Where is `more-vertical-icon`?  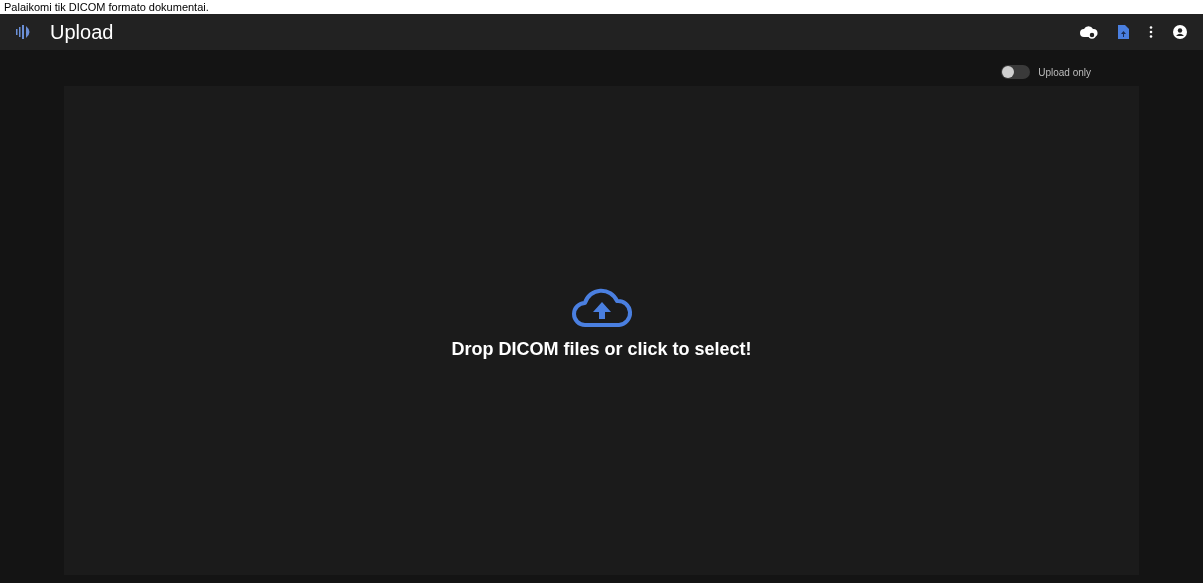 more-vertical-icon is located at coordinates (1151, 32).